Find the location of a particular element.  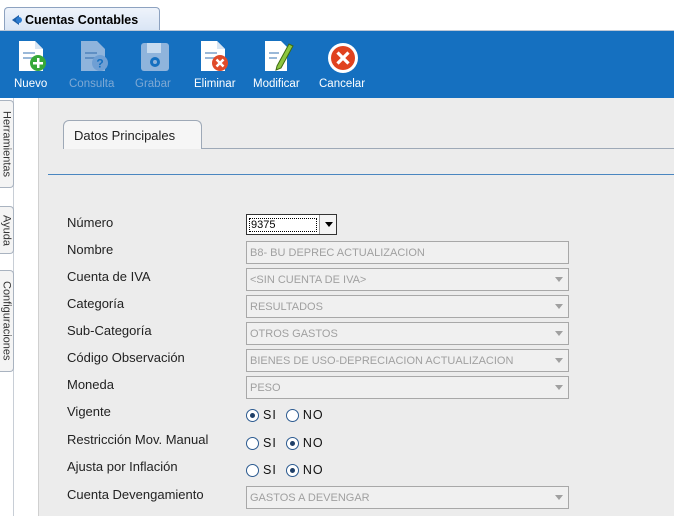

nuevo-label: Nuevo is located at coordinates (31, 84).